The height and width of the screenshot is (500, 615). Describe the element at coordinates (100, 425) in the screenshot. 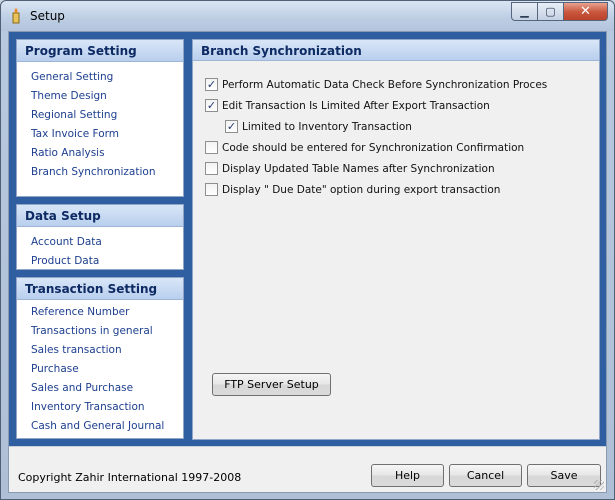

I see `sidebar-item-cash-and-general-journal: Cash and General Journal` at that location.